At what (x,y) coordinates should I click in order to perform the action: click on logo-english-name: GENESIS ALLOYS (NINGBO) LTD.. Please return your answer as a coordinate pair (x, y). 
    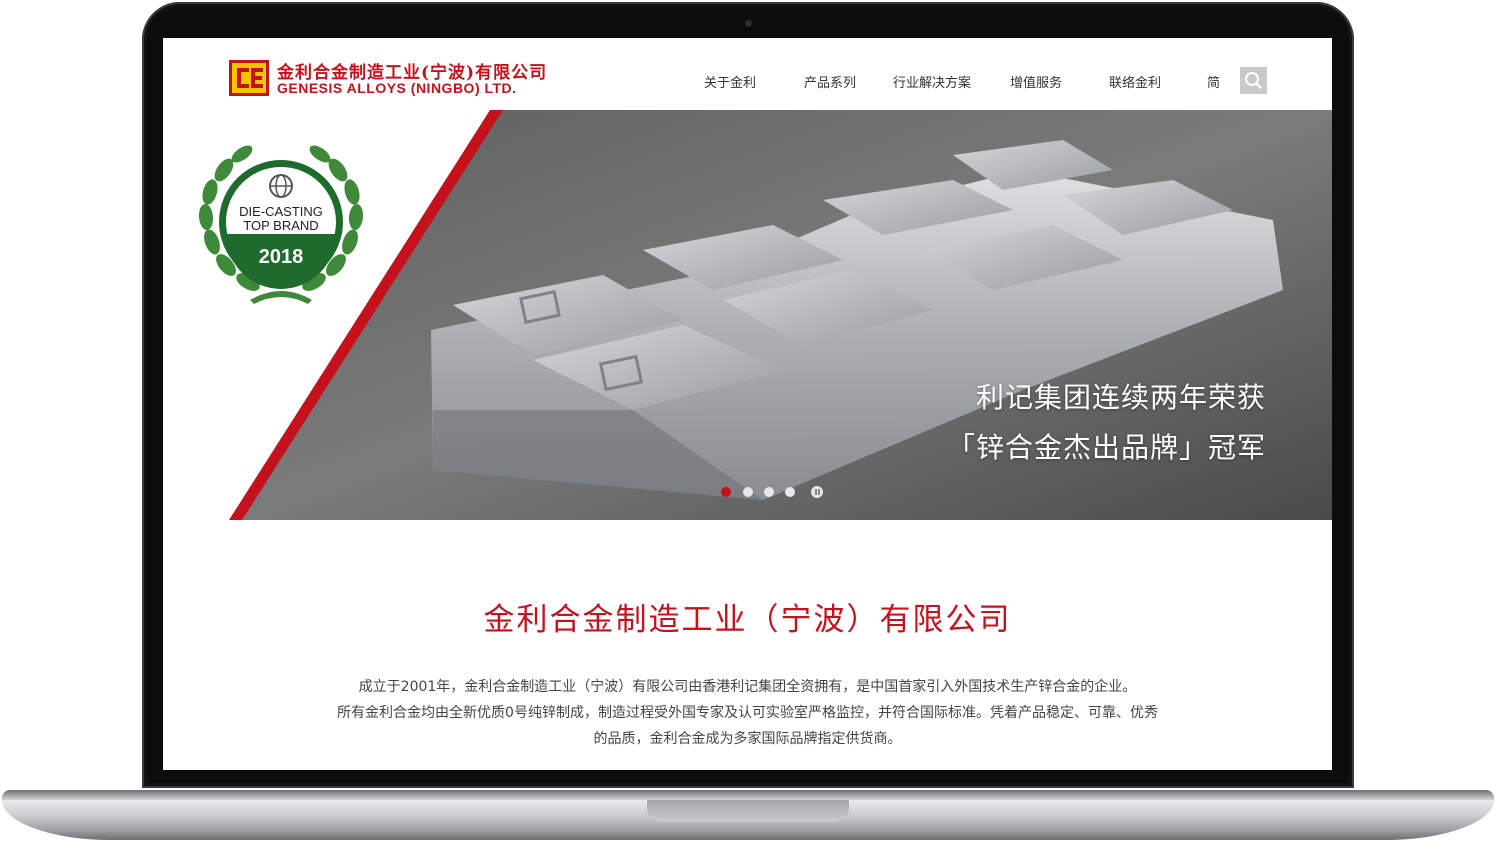
    Looking at the image, I should click on (397, 88).